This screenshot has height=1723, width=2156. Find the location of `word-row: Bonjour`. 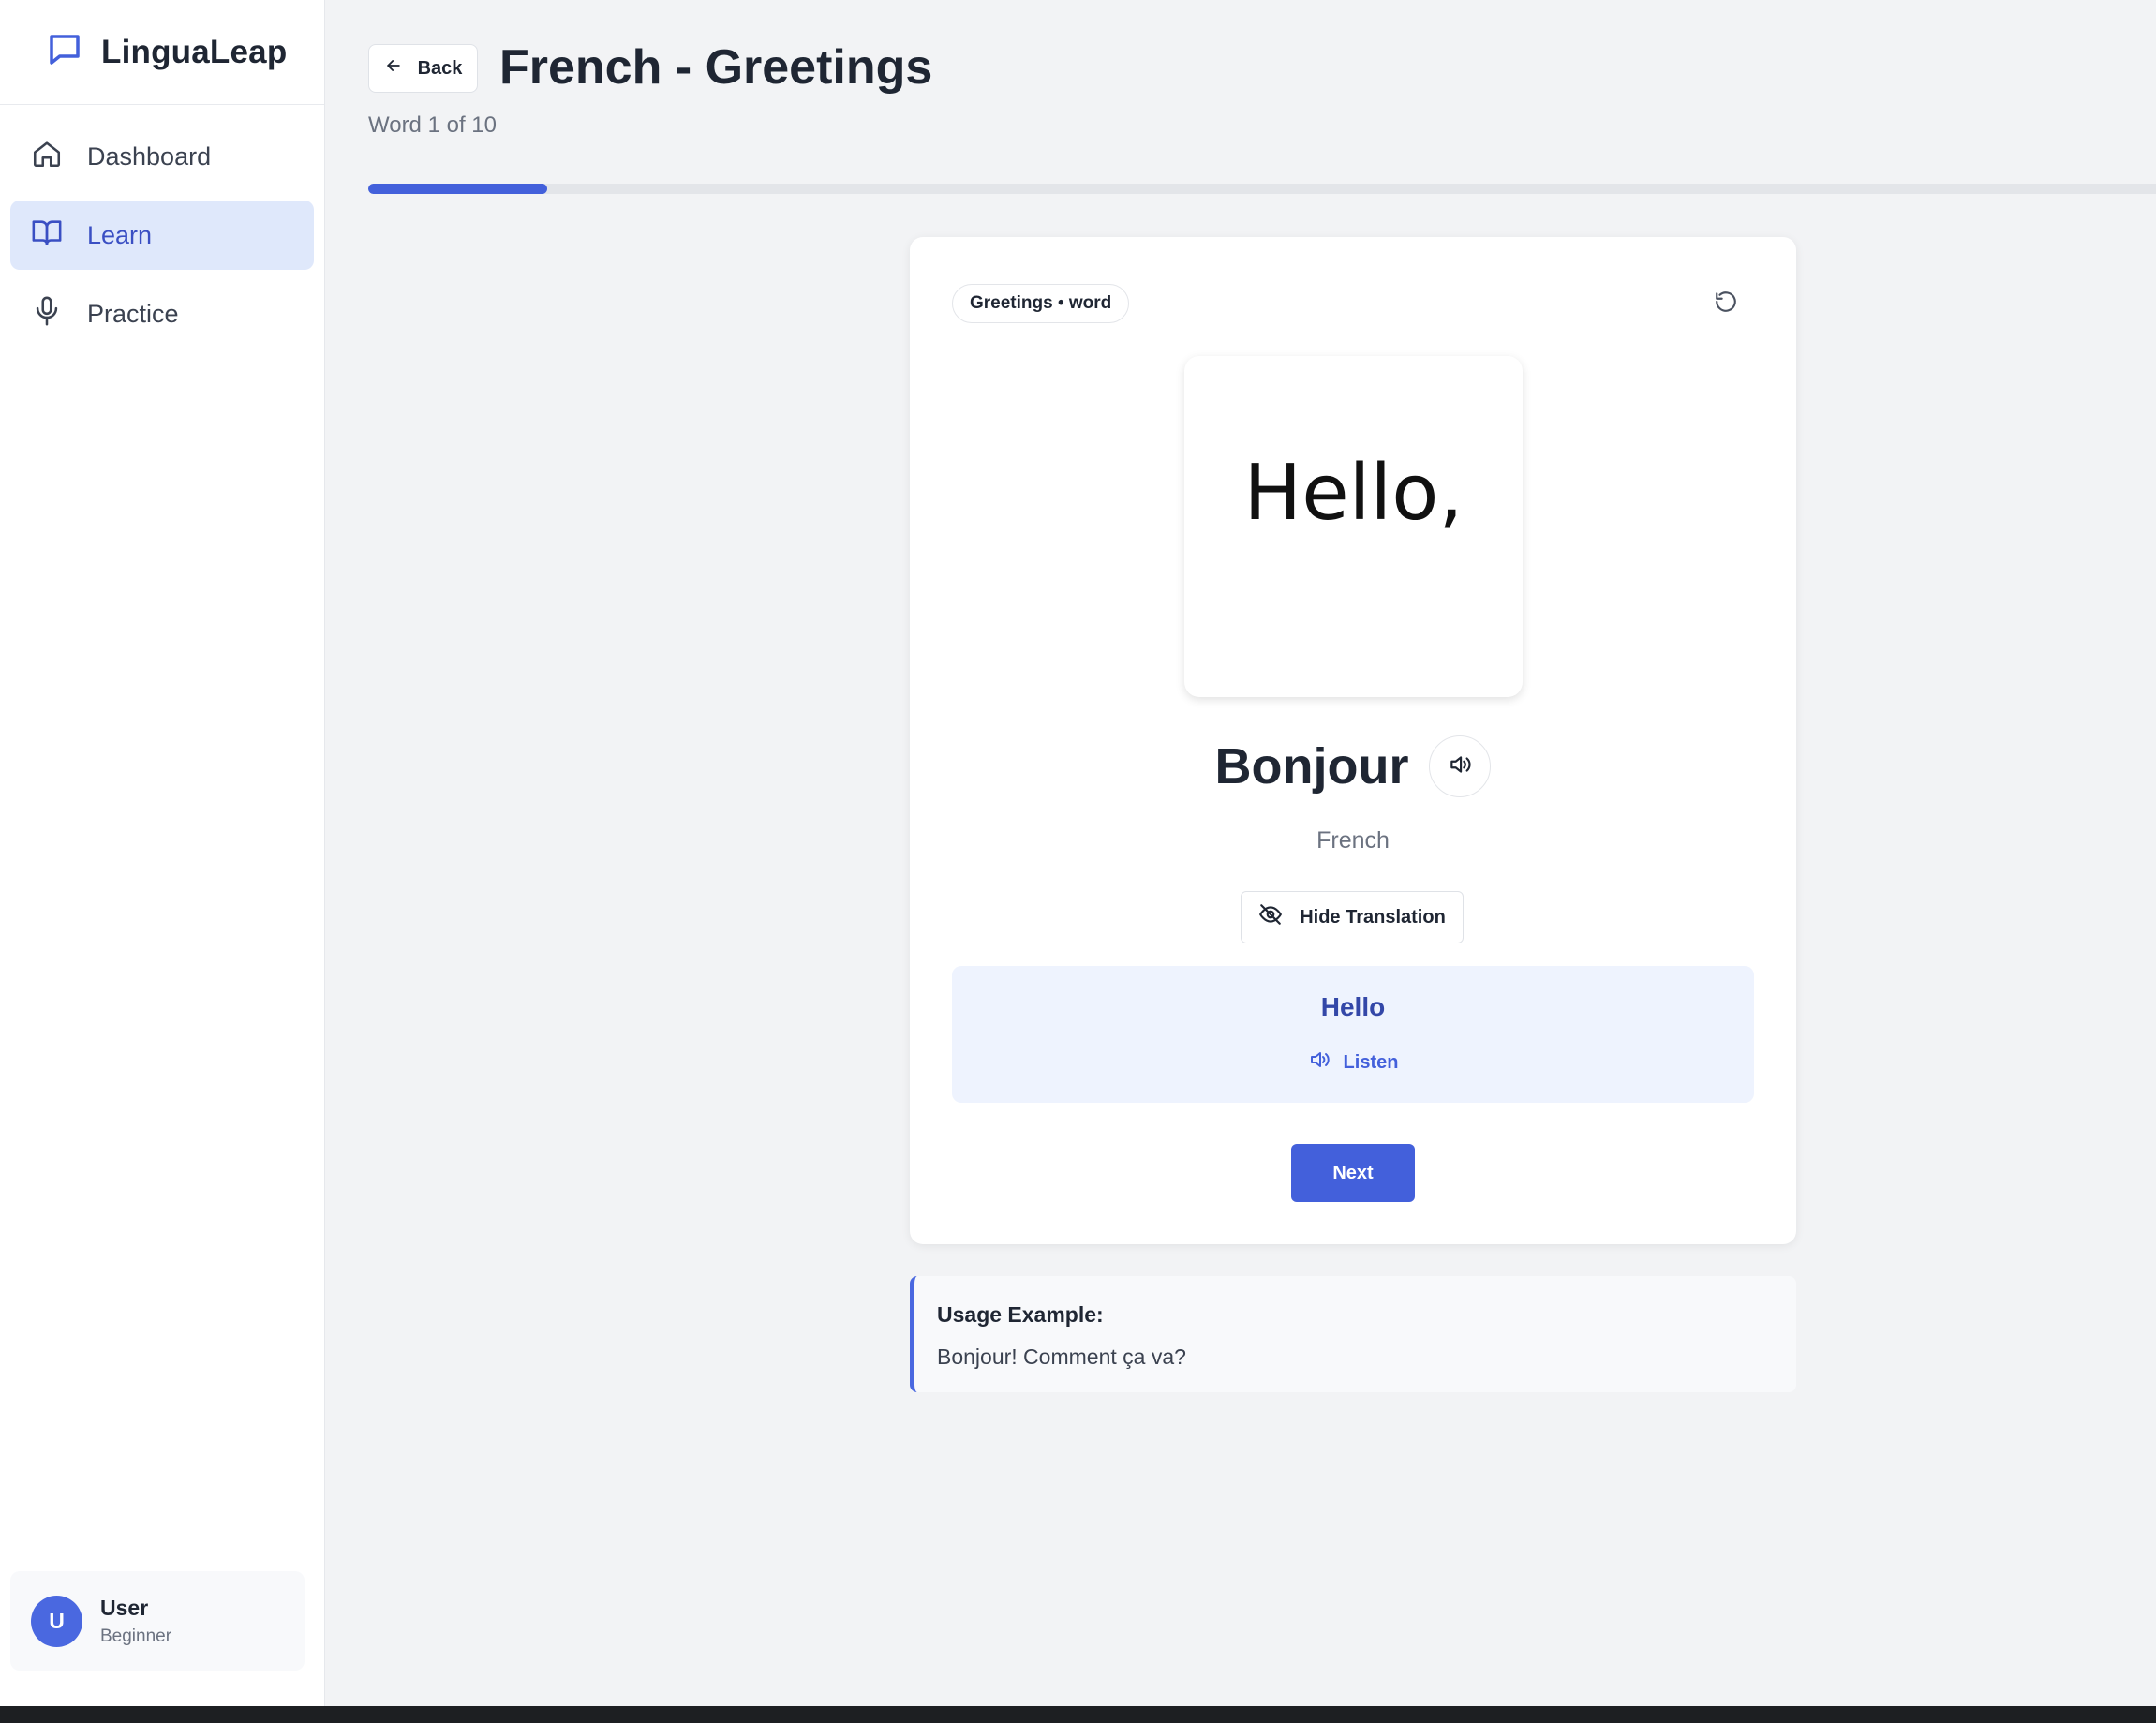

word-row: Bonjour is located at coordinates (1353, 766).